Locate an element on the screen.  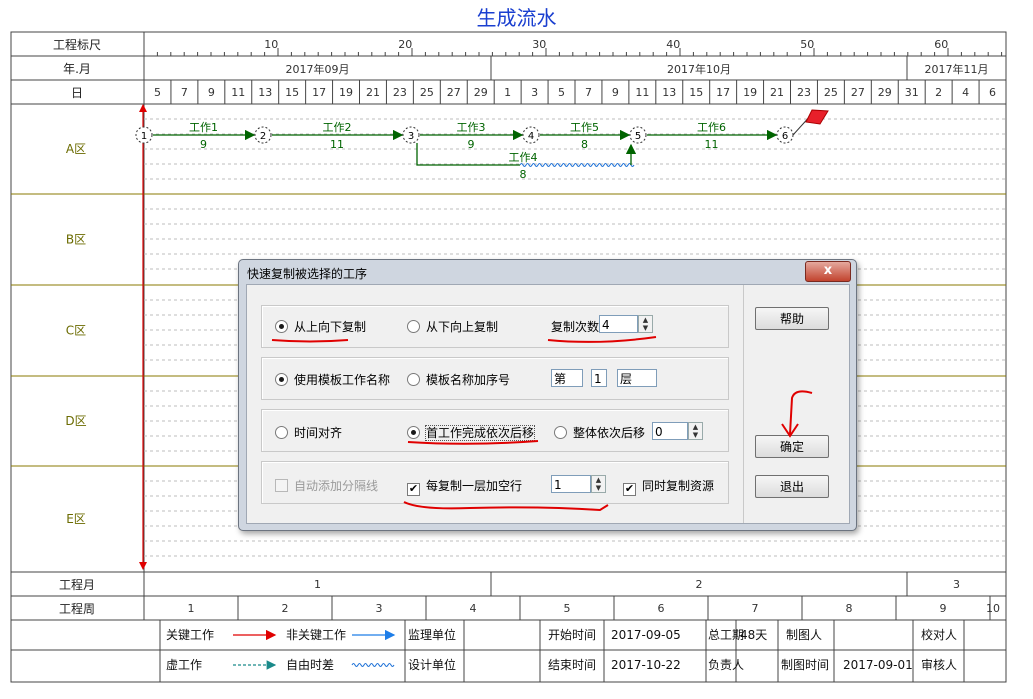
task-name: 工作4 is located at coordinates (523, 157).